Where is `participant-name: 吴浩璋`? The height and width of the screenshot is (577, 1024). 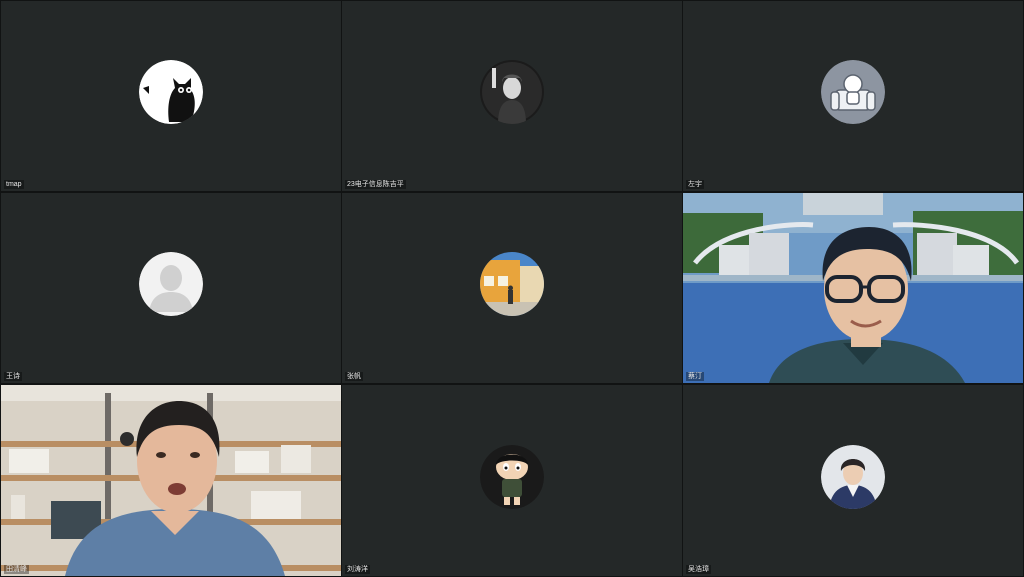
participant-name: 吴浩璋 is located at coordinates (698, 569).